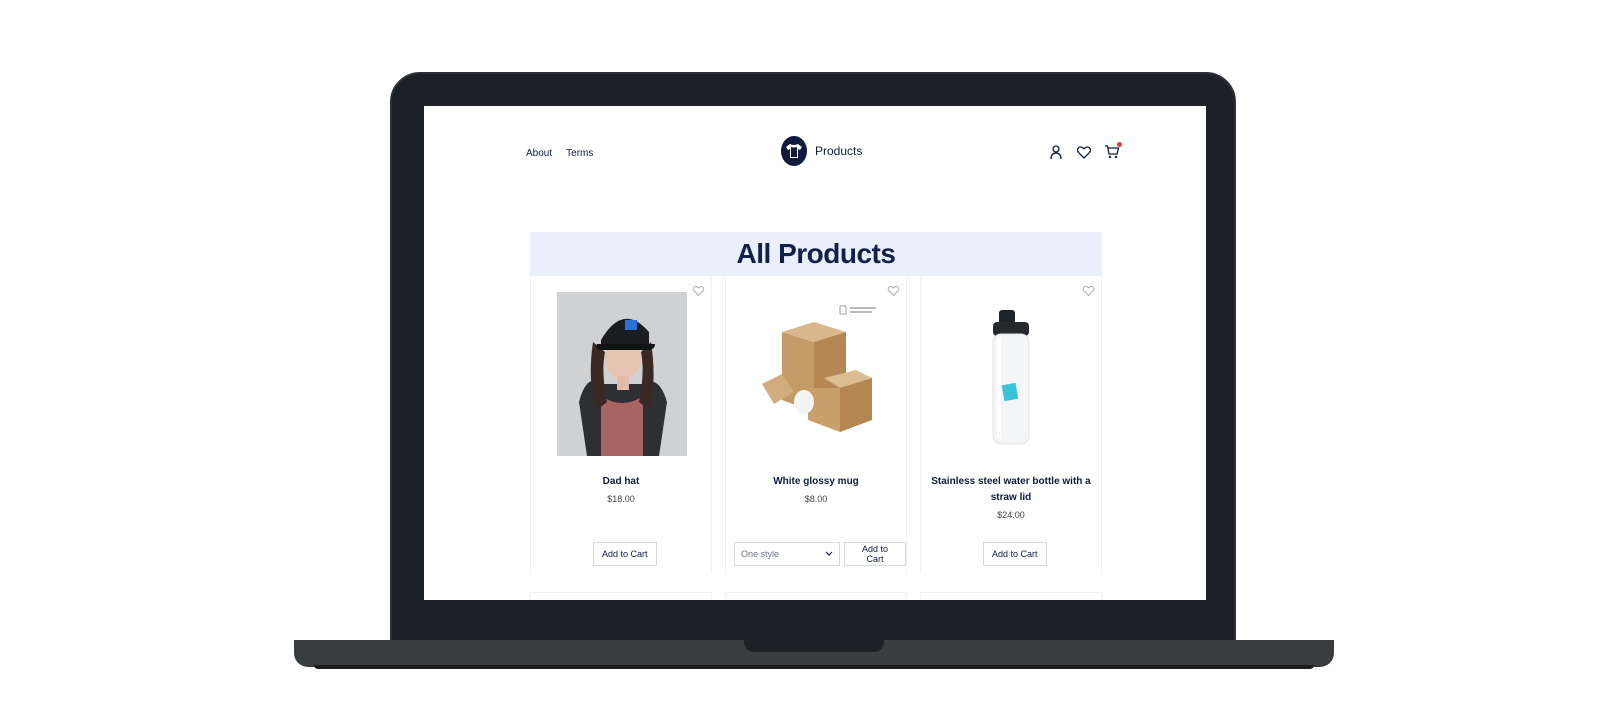 The image size is (1609, 720). Describe the element at coordinates (621, 482) in the screenshot. I see `product-name: Dad hat` at that location.